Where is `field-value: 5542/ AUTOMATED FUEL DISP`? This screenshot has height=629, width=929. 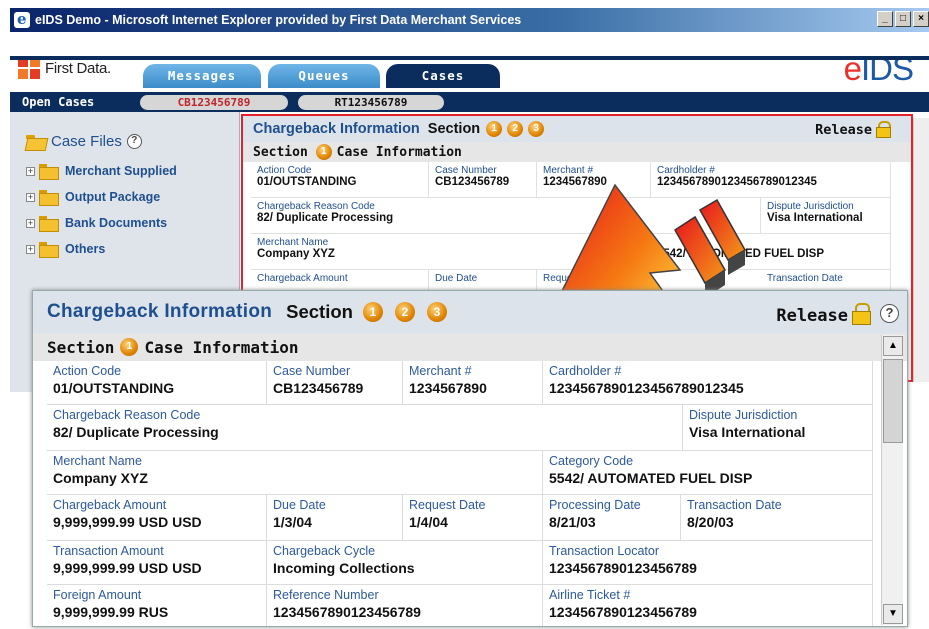 field-value: 5542/ AUTOMATED FUEL DISP is located at coordinates (651, 478).